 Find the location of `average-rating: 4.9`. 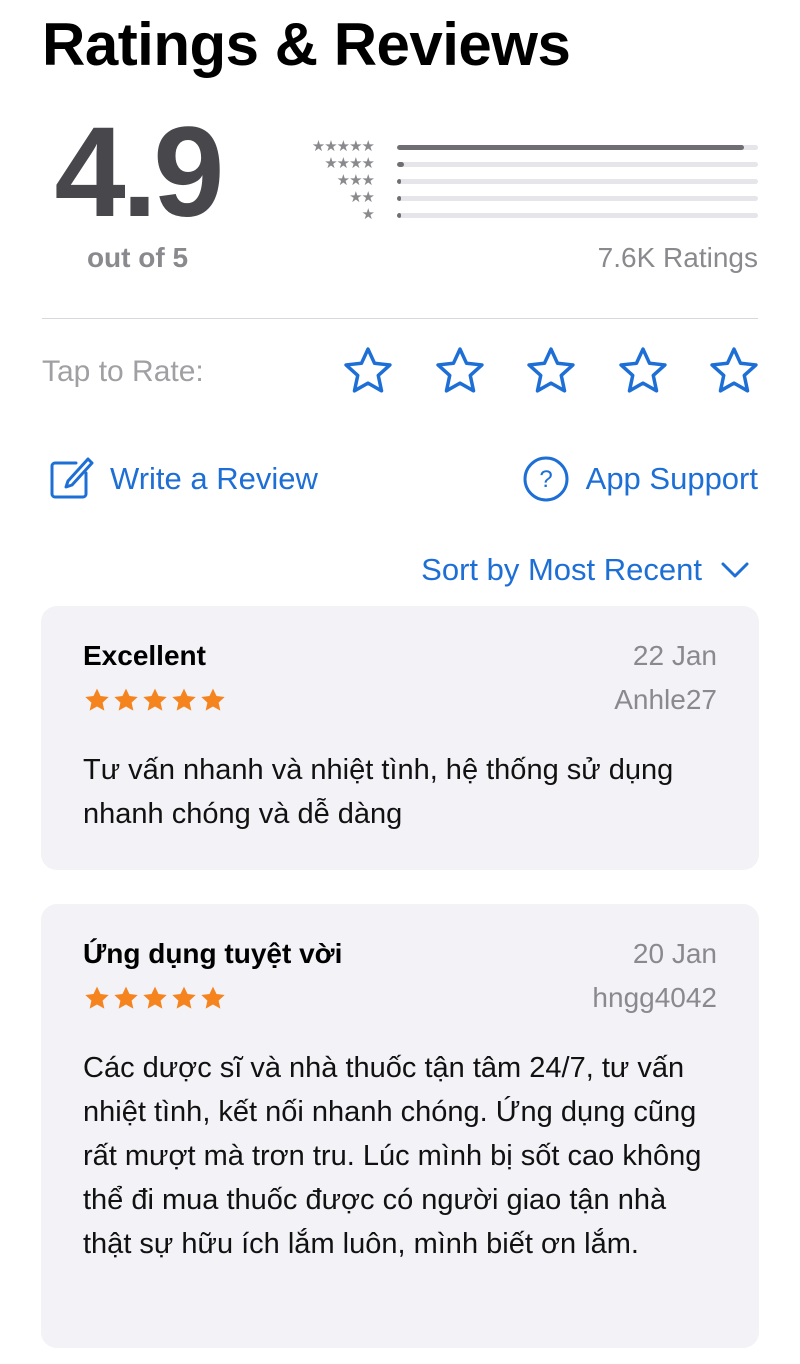

average-rating: 4.9 is located at coordinates (139, 172).